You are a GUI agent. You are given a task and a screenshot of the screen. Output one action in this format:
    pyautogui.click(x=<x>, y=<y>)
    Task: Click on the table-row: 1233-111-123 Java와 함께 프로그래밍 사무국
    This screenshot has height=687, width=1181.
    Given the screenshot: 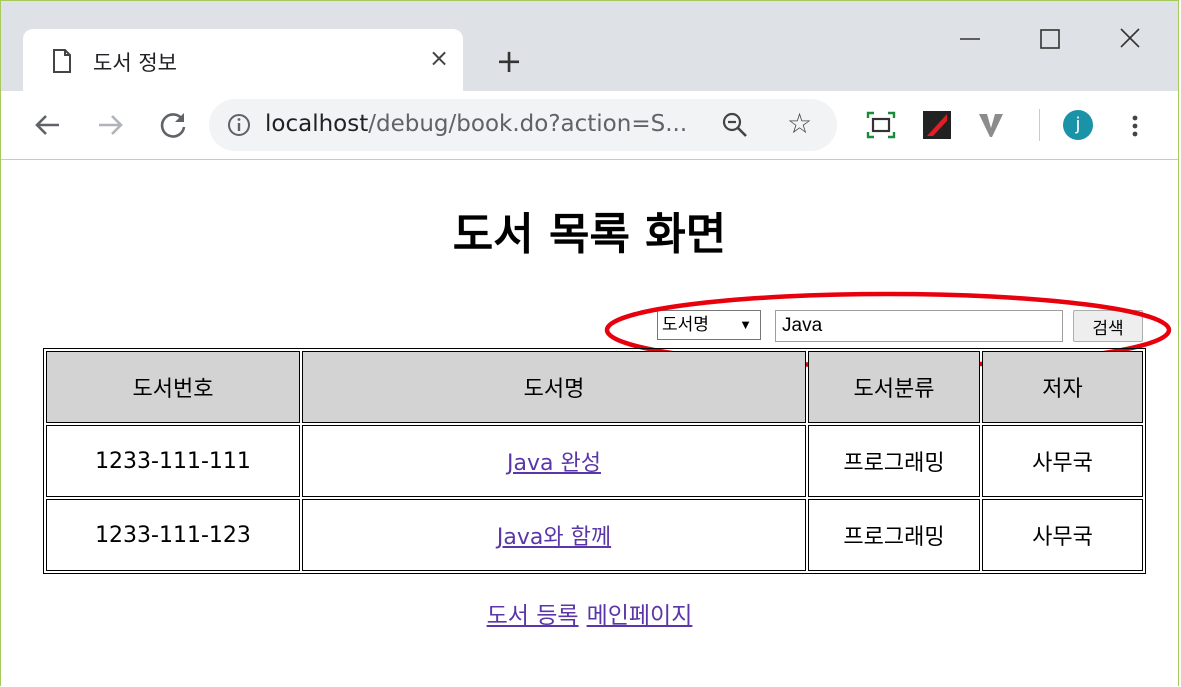 What is the action you would take?
    pyautogui.click(x=594, y=535)
    